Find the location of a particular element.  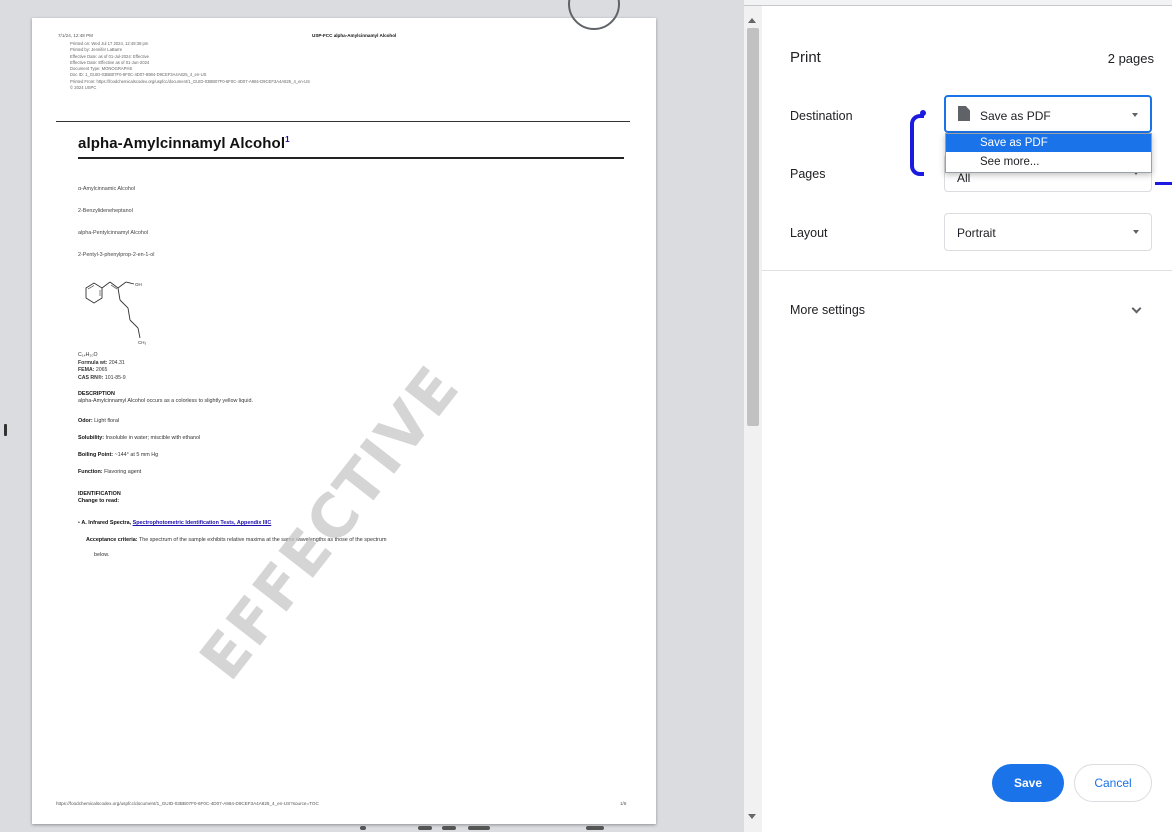

annotation-bracket is located at coordinates (917, 145).